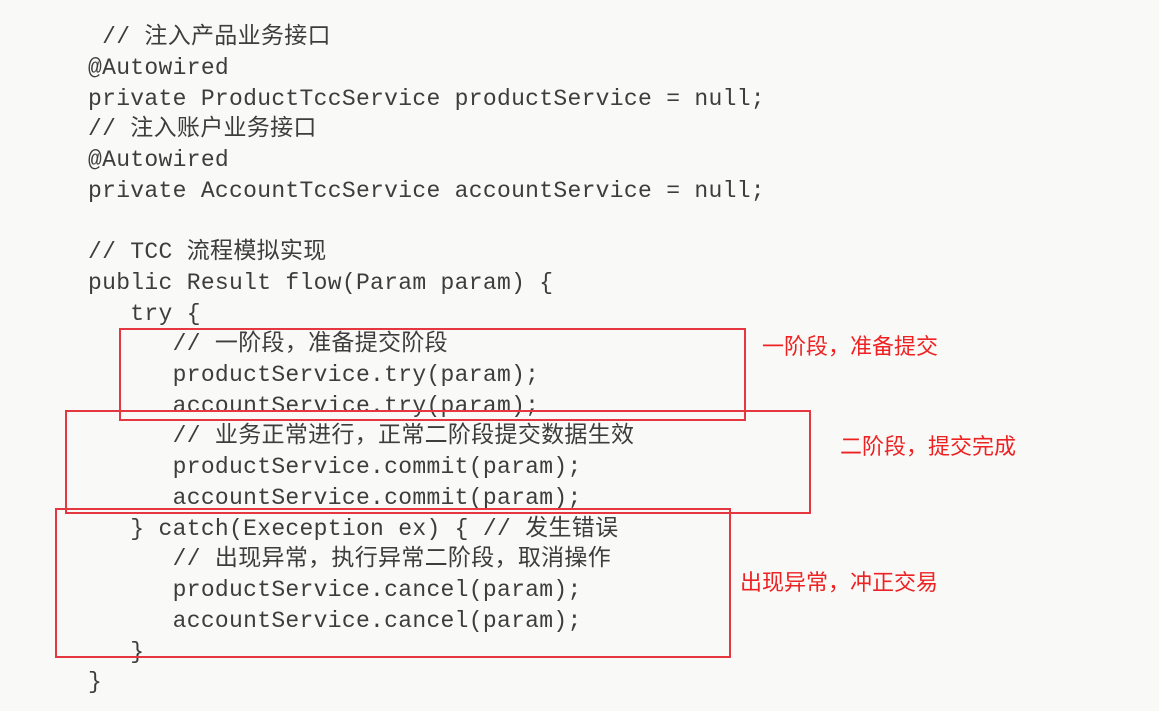 The height and width of the screenshot is (711, 1159). Describe the element at coordinates (839, 583) in the screenshot. I see `exception-annotation: 出现异常，冲正交易` at that location.